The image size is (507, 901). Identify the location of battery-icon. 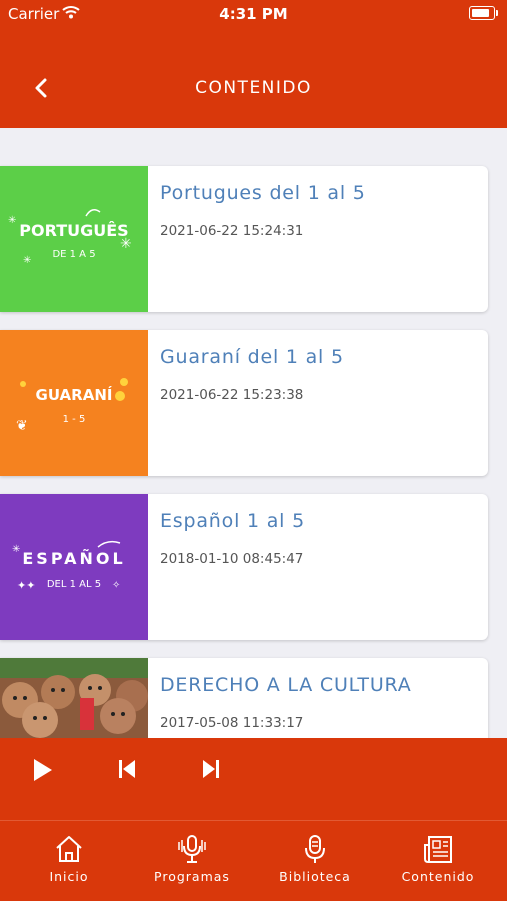
(483, 13).